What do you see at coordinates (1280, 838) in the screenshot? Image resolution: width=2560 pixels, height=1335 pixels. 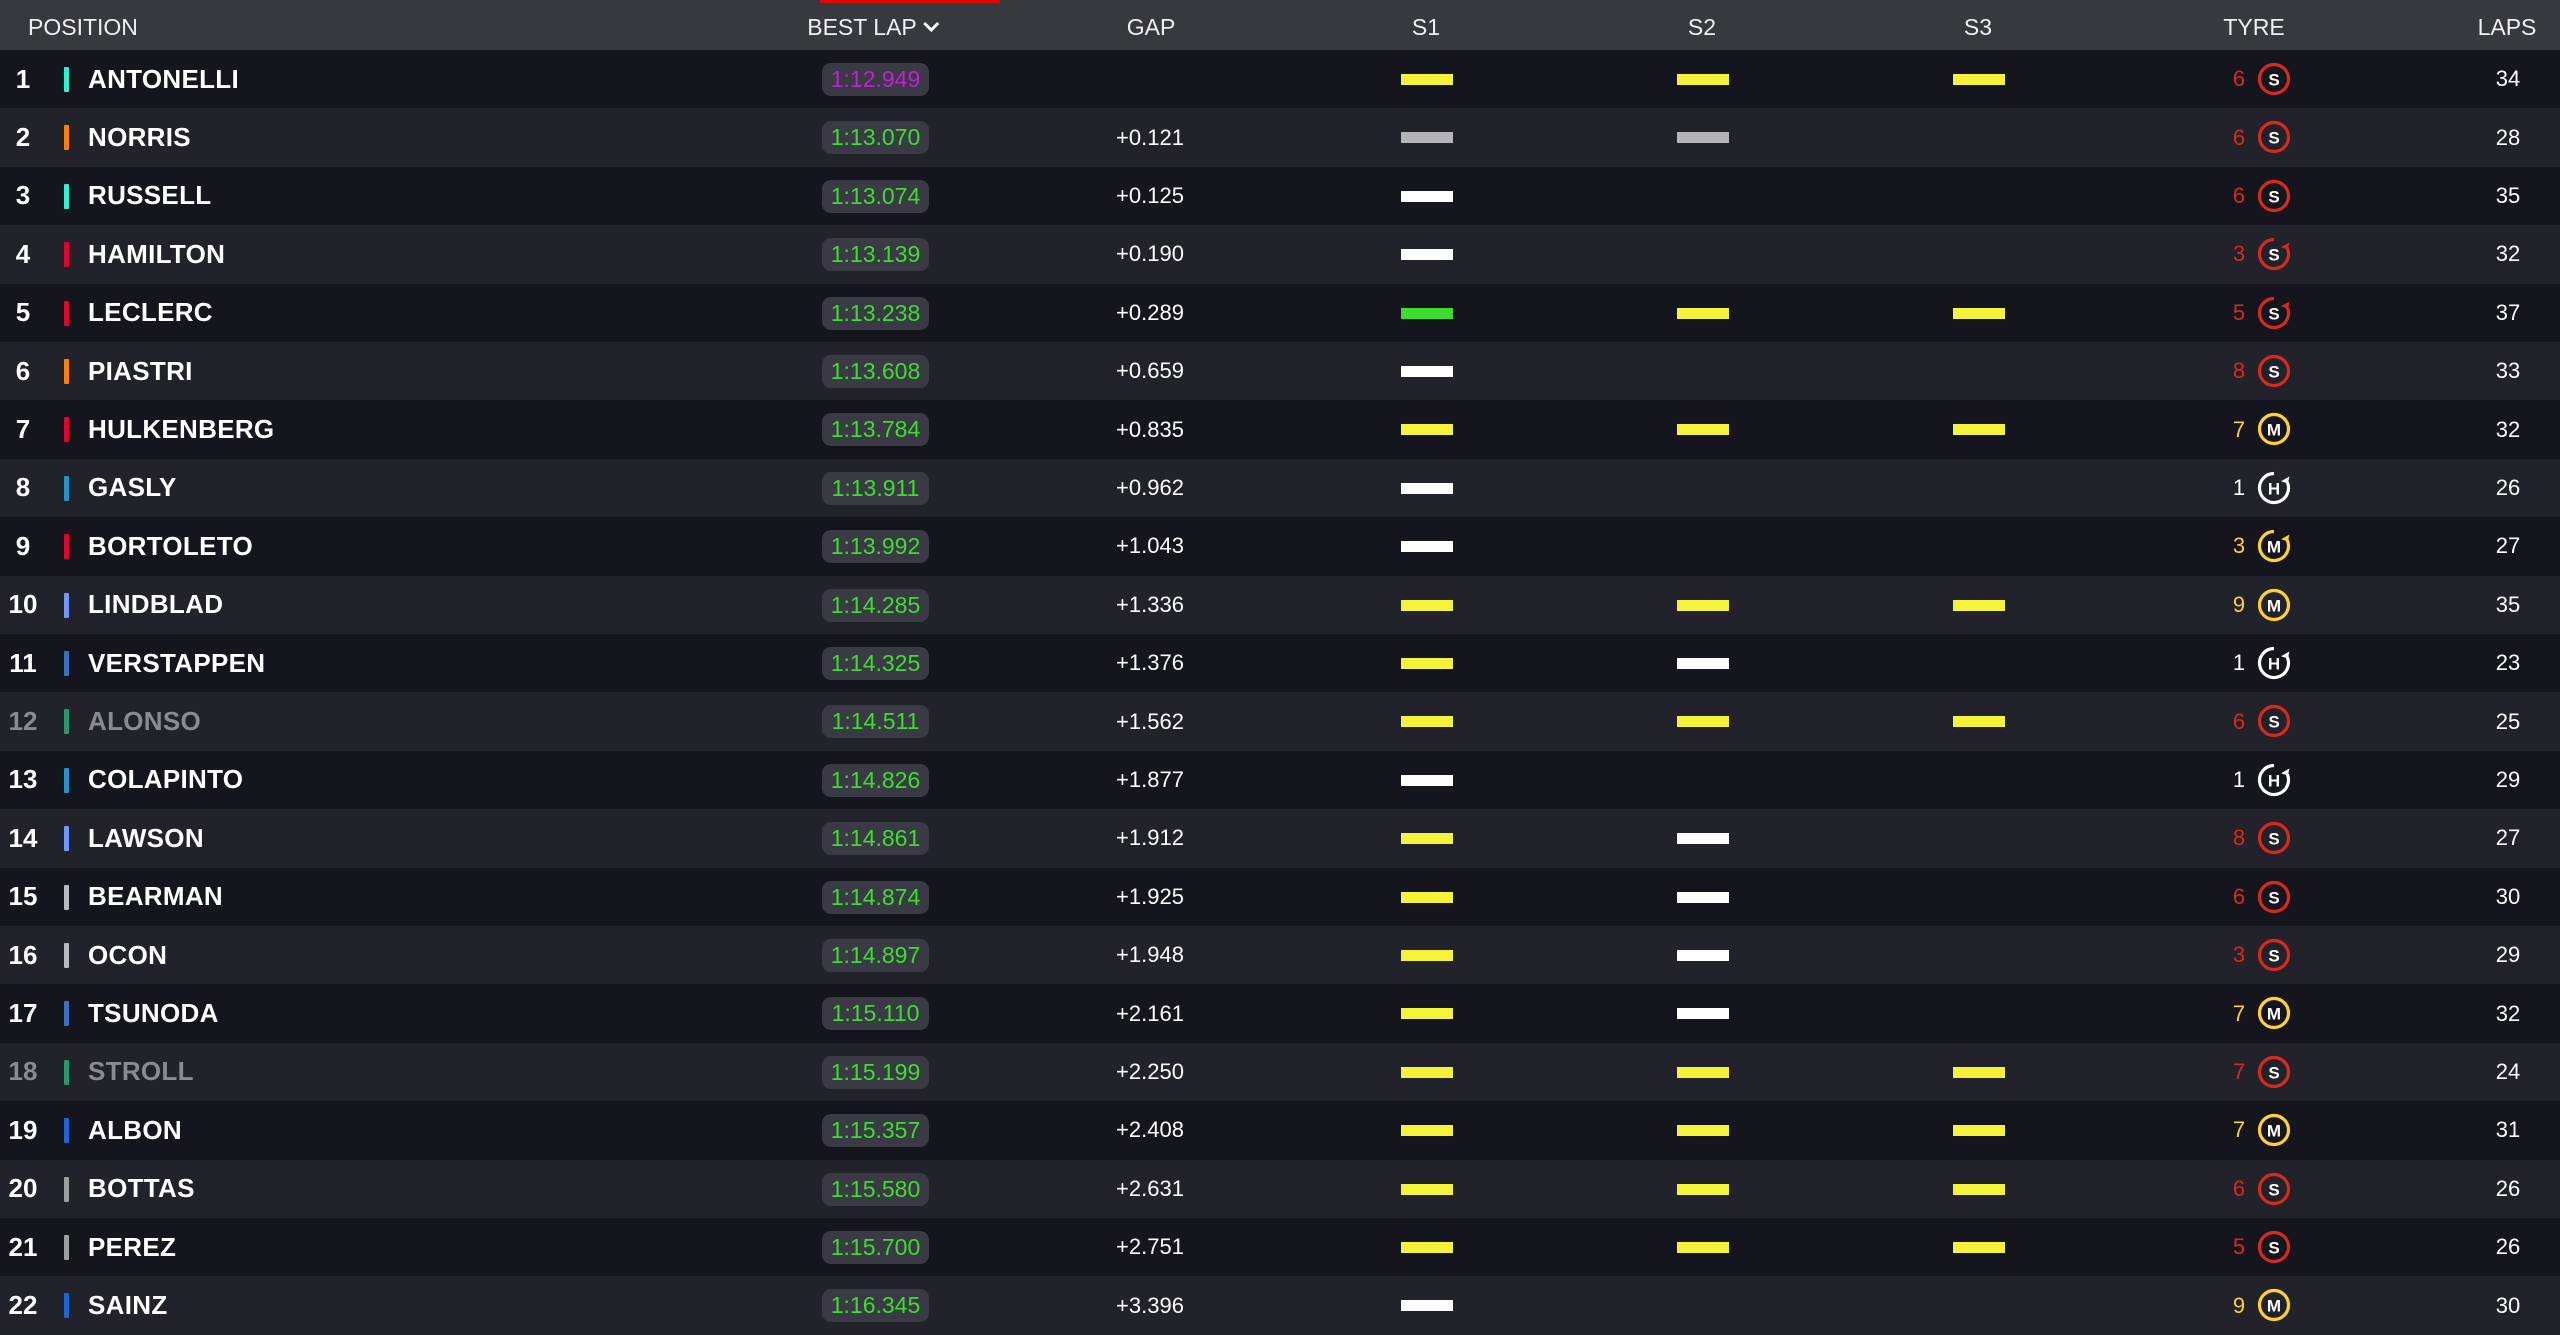 I see `table-row: 14 LAWSON 1:14.861 +1.912 8 S 27` at bounding box center [1280, 838].